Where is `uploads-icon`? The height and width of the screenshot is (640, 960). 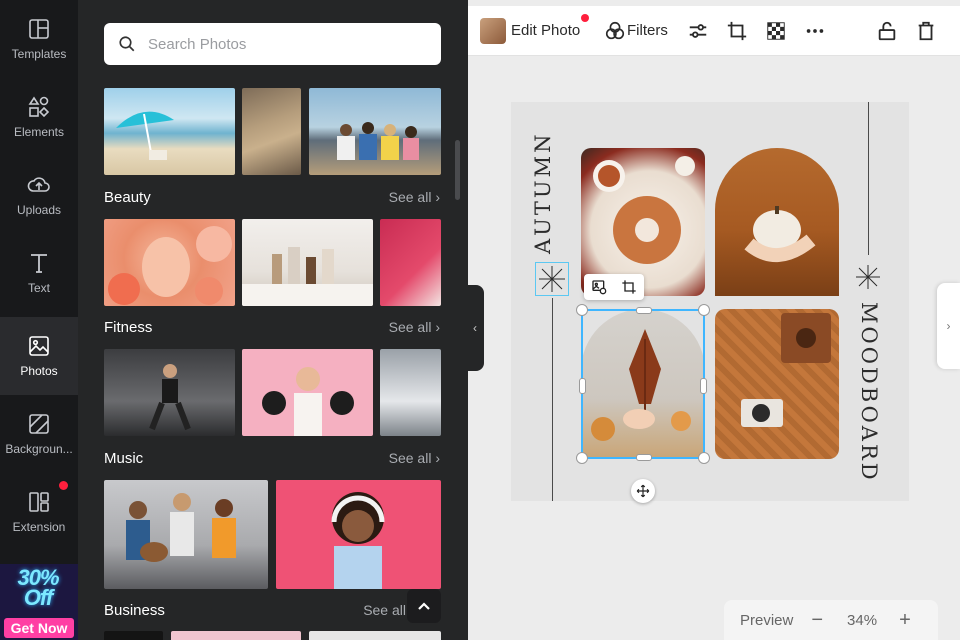 uploads-icon is located at coordinates (38, 184).